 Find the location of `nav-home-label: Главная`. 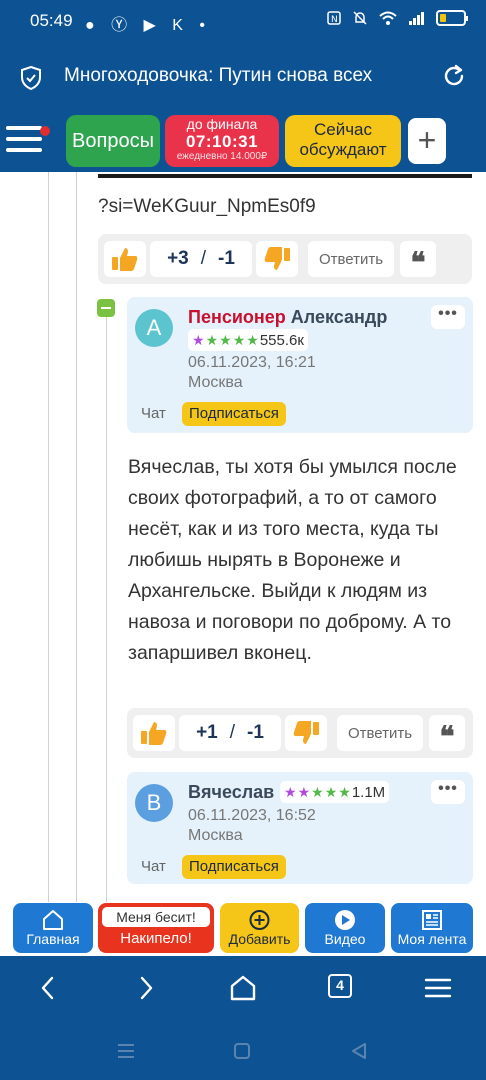

nav-home-label: Главная is located at coordinates (53, 939).